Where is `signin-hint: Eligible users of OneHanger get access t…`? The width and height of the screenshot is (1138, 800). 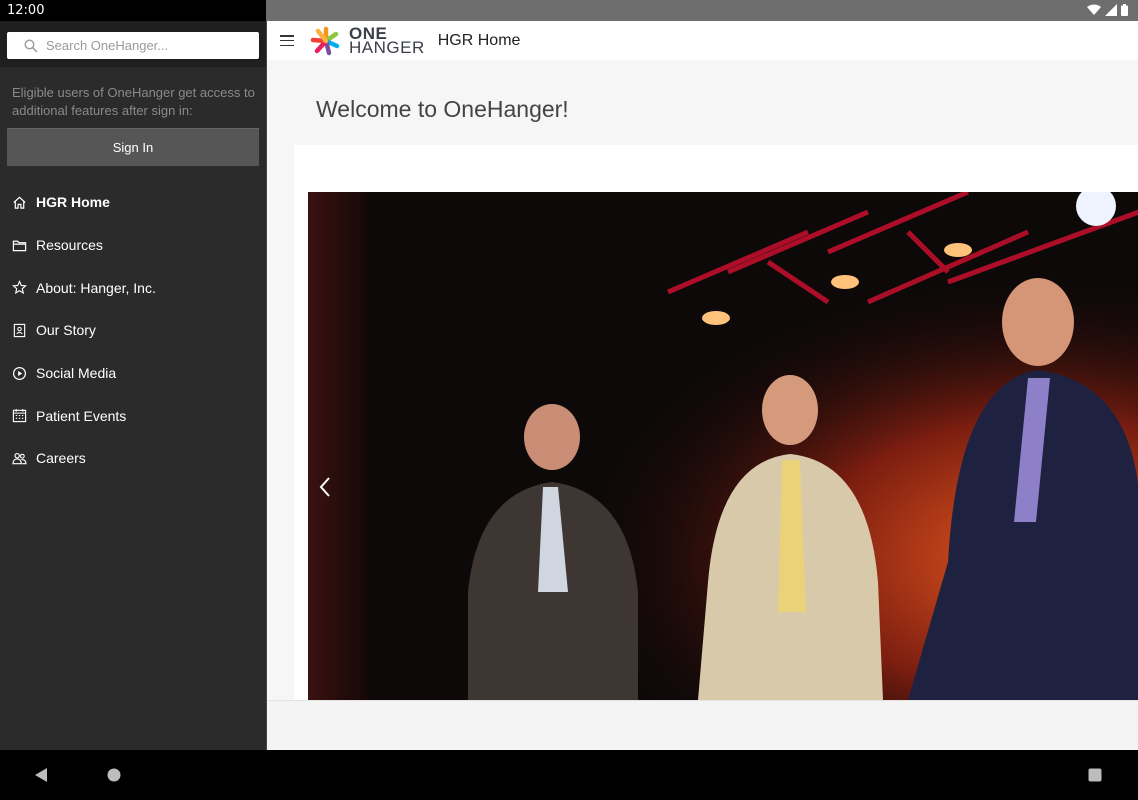
signin-hint: Eligible users of OneHanger get access t… is located at coordinates (133, 101).